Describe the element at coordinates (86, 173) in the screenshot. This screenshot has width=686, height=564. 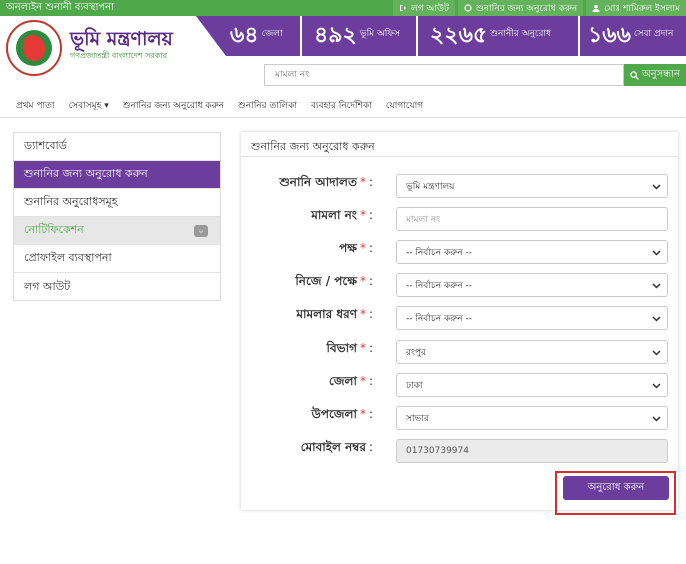
I see `sidebar-item-label: শুনানির জন্য অনুরোধ করুন` at that location.